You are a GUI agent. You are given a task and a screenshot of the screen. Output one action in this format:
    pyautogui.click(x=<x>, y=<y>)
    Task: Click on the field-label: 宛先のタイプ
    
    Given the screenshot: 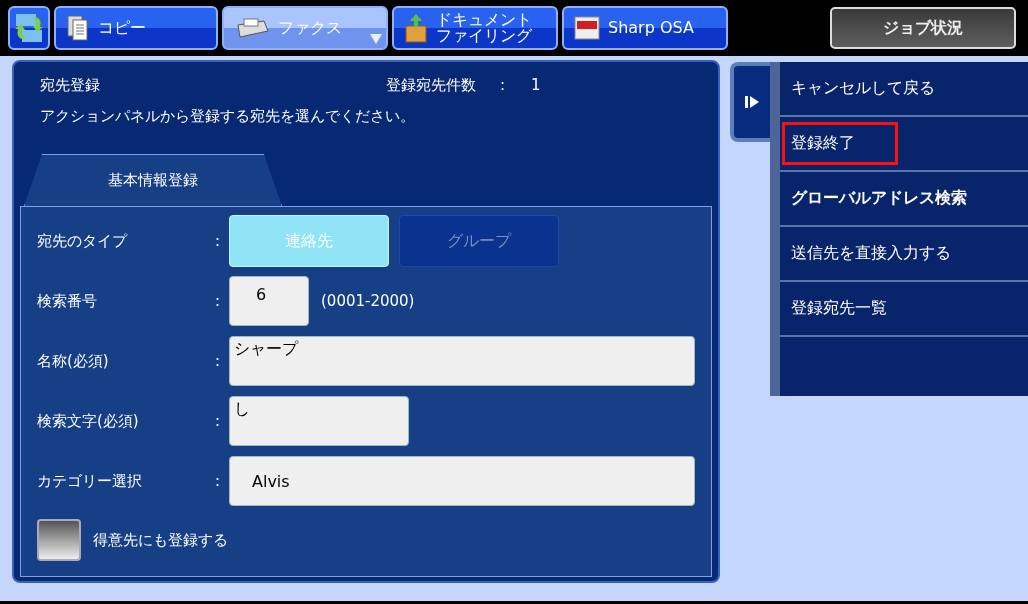 What is the action you would take?
    pyautogui.click(x=83, y=241)
    